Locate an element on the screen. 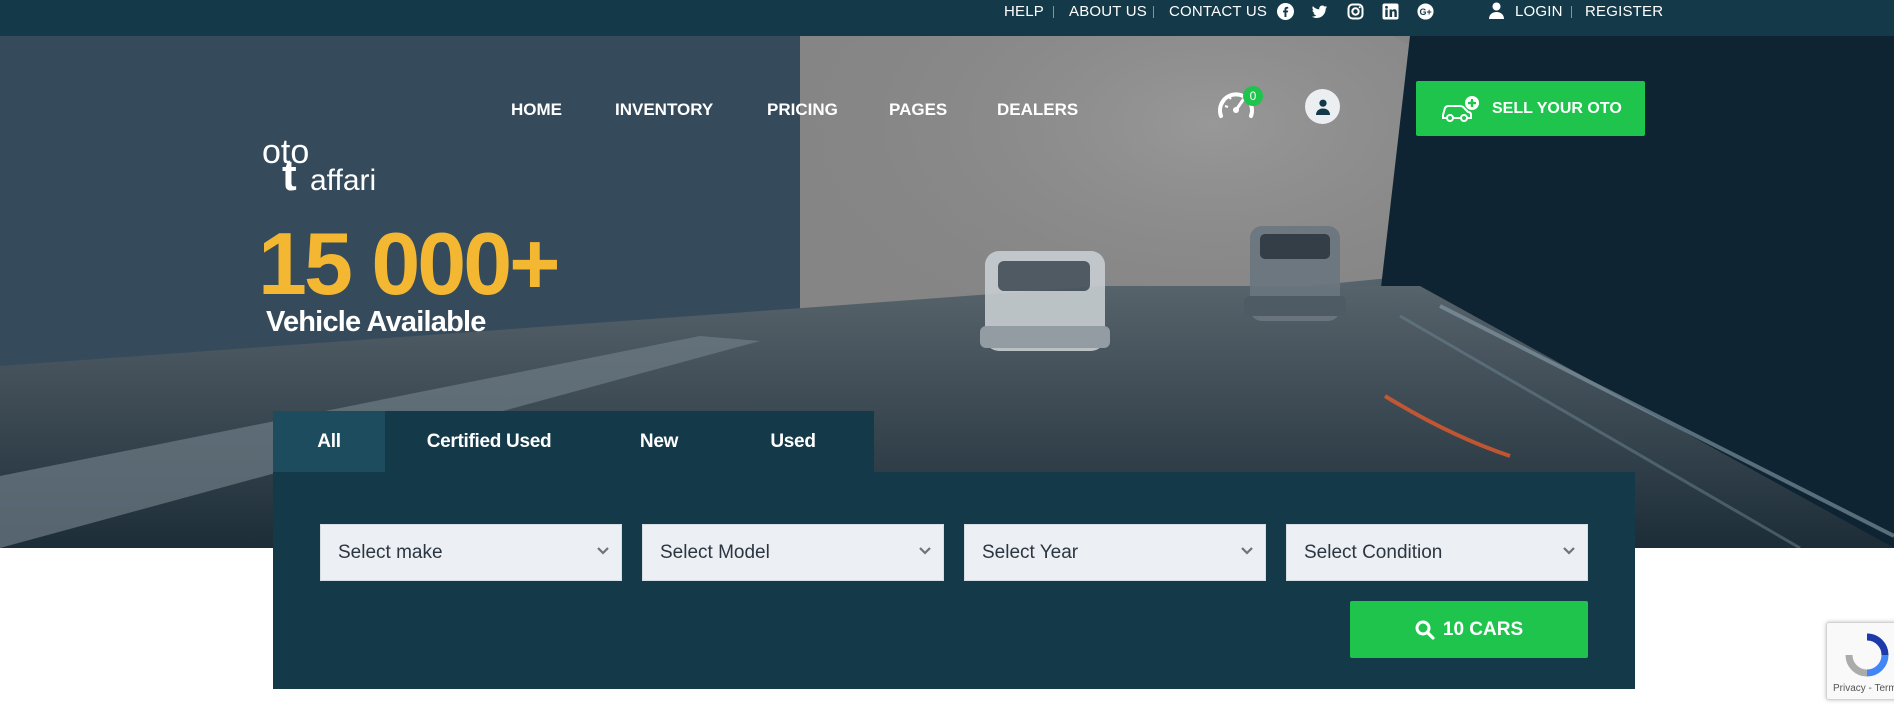 The width and height of the screenshot is (1894, 719). tab-certified-used: Certified Used is located at coordinates (489, 441).